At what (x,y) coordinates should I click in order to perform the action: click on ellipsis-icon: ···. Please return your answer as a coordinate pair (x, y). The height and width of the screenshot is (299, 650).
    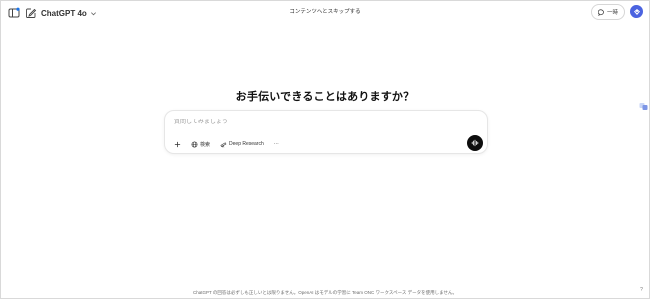
    Looking at the image, I should click on (276, 144).